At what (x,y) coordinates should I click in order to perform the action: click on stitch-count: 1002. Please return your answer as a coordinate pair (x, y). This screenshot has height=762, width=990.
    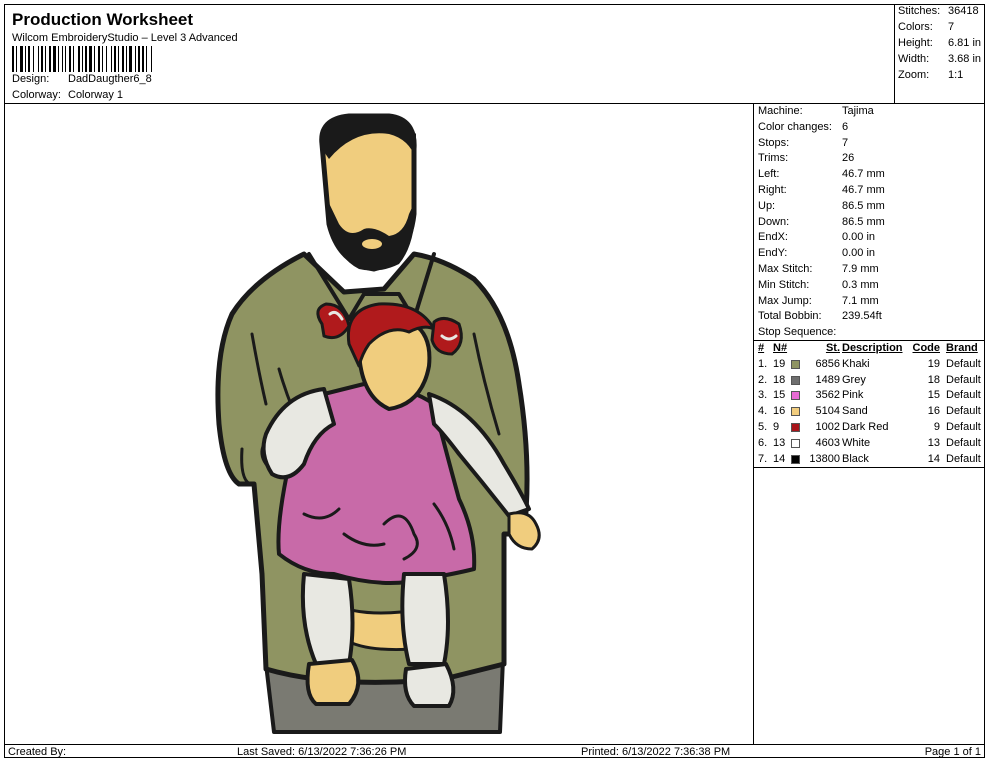
    Looking at the image, I should click on (827, 426).